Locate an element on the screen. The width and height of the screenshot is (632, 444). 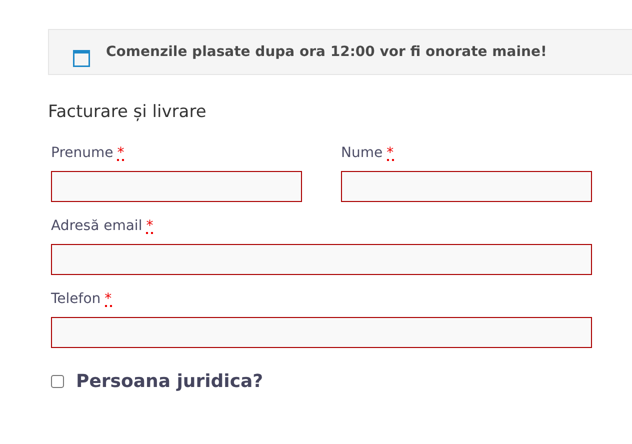
field-label: Telefon is located at coordinates (76, 299).